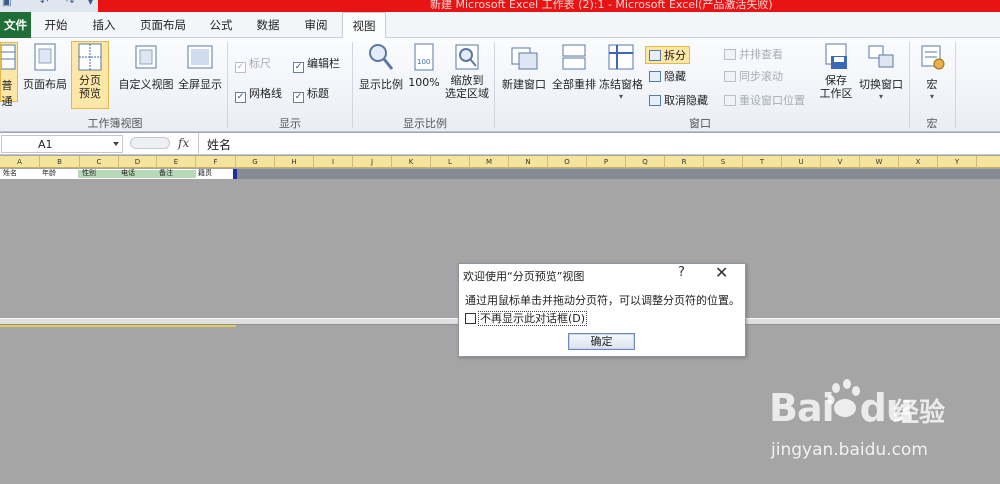 The height and width of the screenshot is (484, 1000). Describe the element at coordinates (489, 162) in the screenshot. I see `column-header: M` at that location.